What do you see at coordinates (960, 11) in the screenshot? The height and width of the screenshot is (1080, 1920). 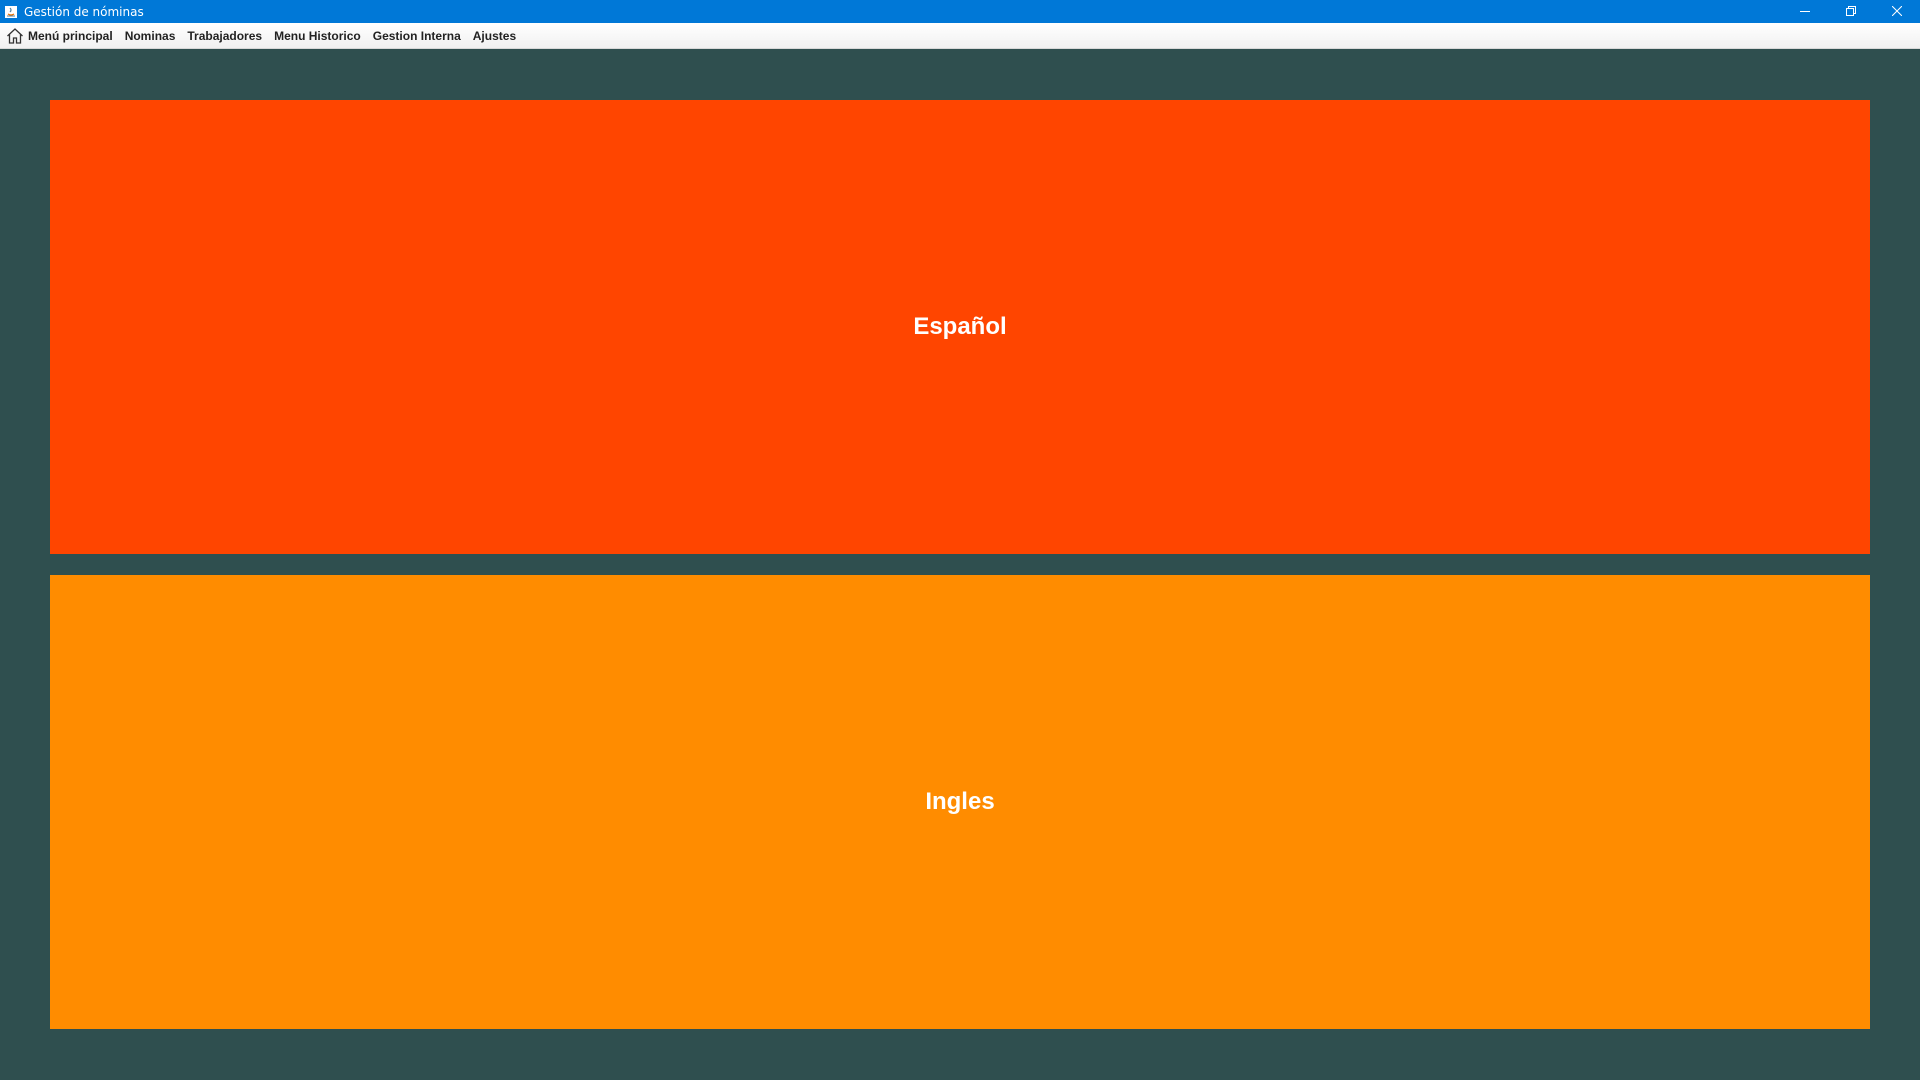 I see `title-bar: Gestión de nóminas` at bounding box center [960, 11].